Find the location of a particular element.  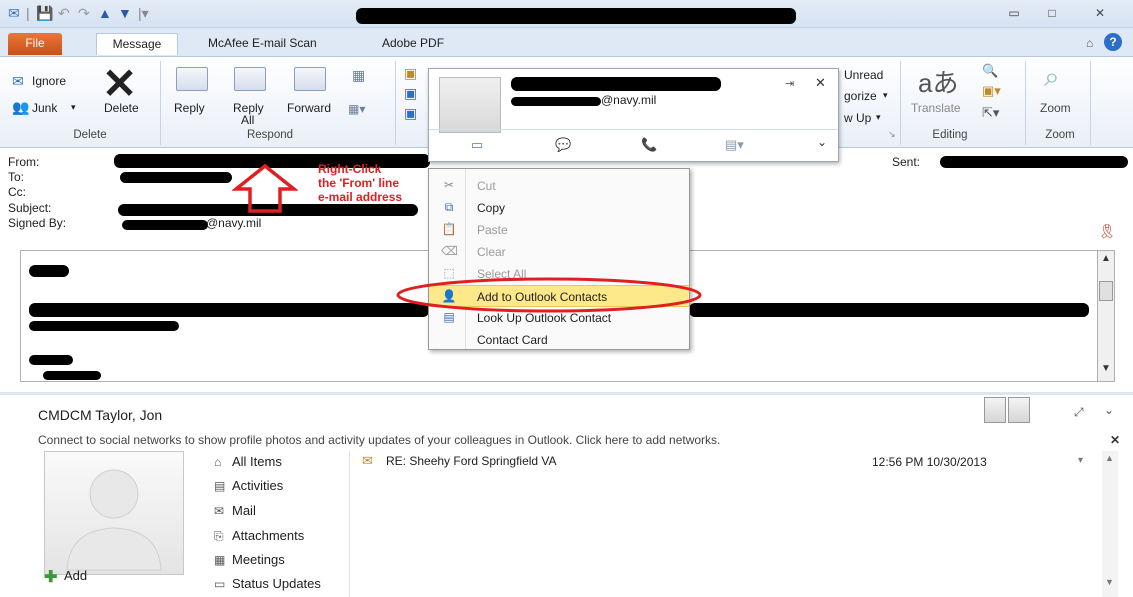

reply-all-label-2: All is located at coordinates (248, 120).